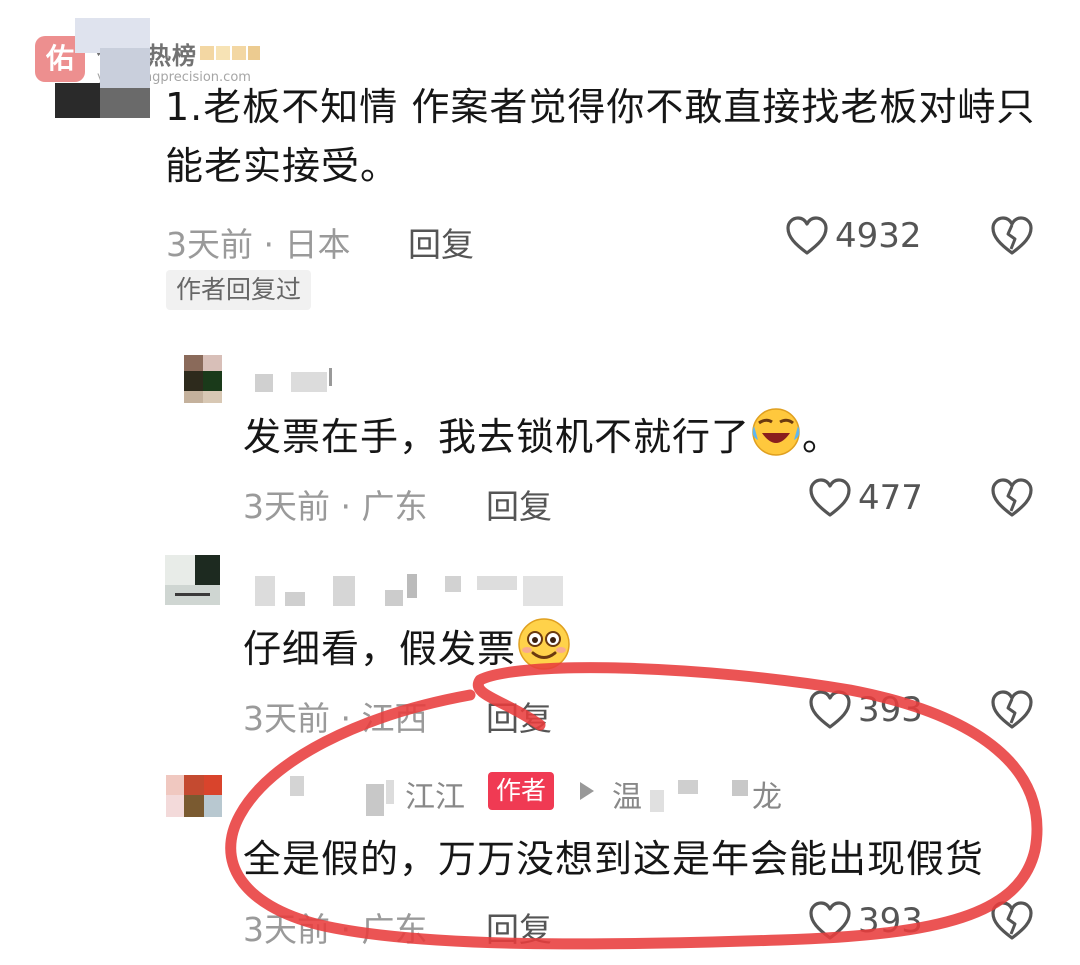 This screenshot has height=965, width=1080. I want to click on like-count: 4932, so click(878, 236).